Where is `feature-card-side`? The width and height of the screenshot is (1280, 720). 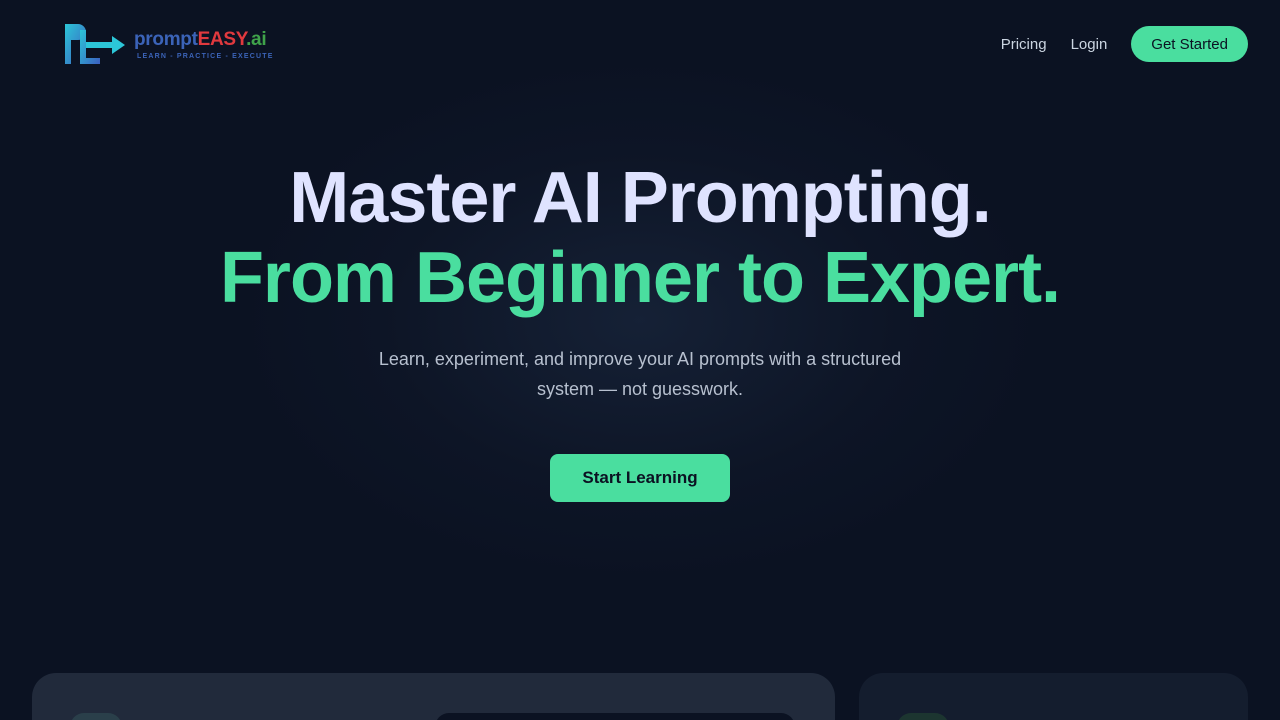
feature-card-side is located at coordinates (1053, 696).